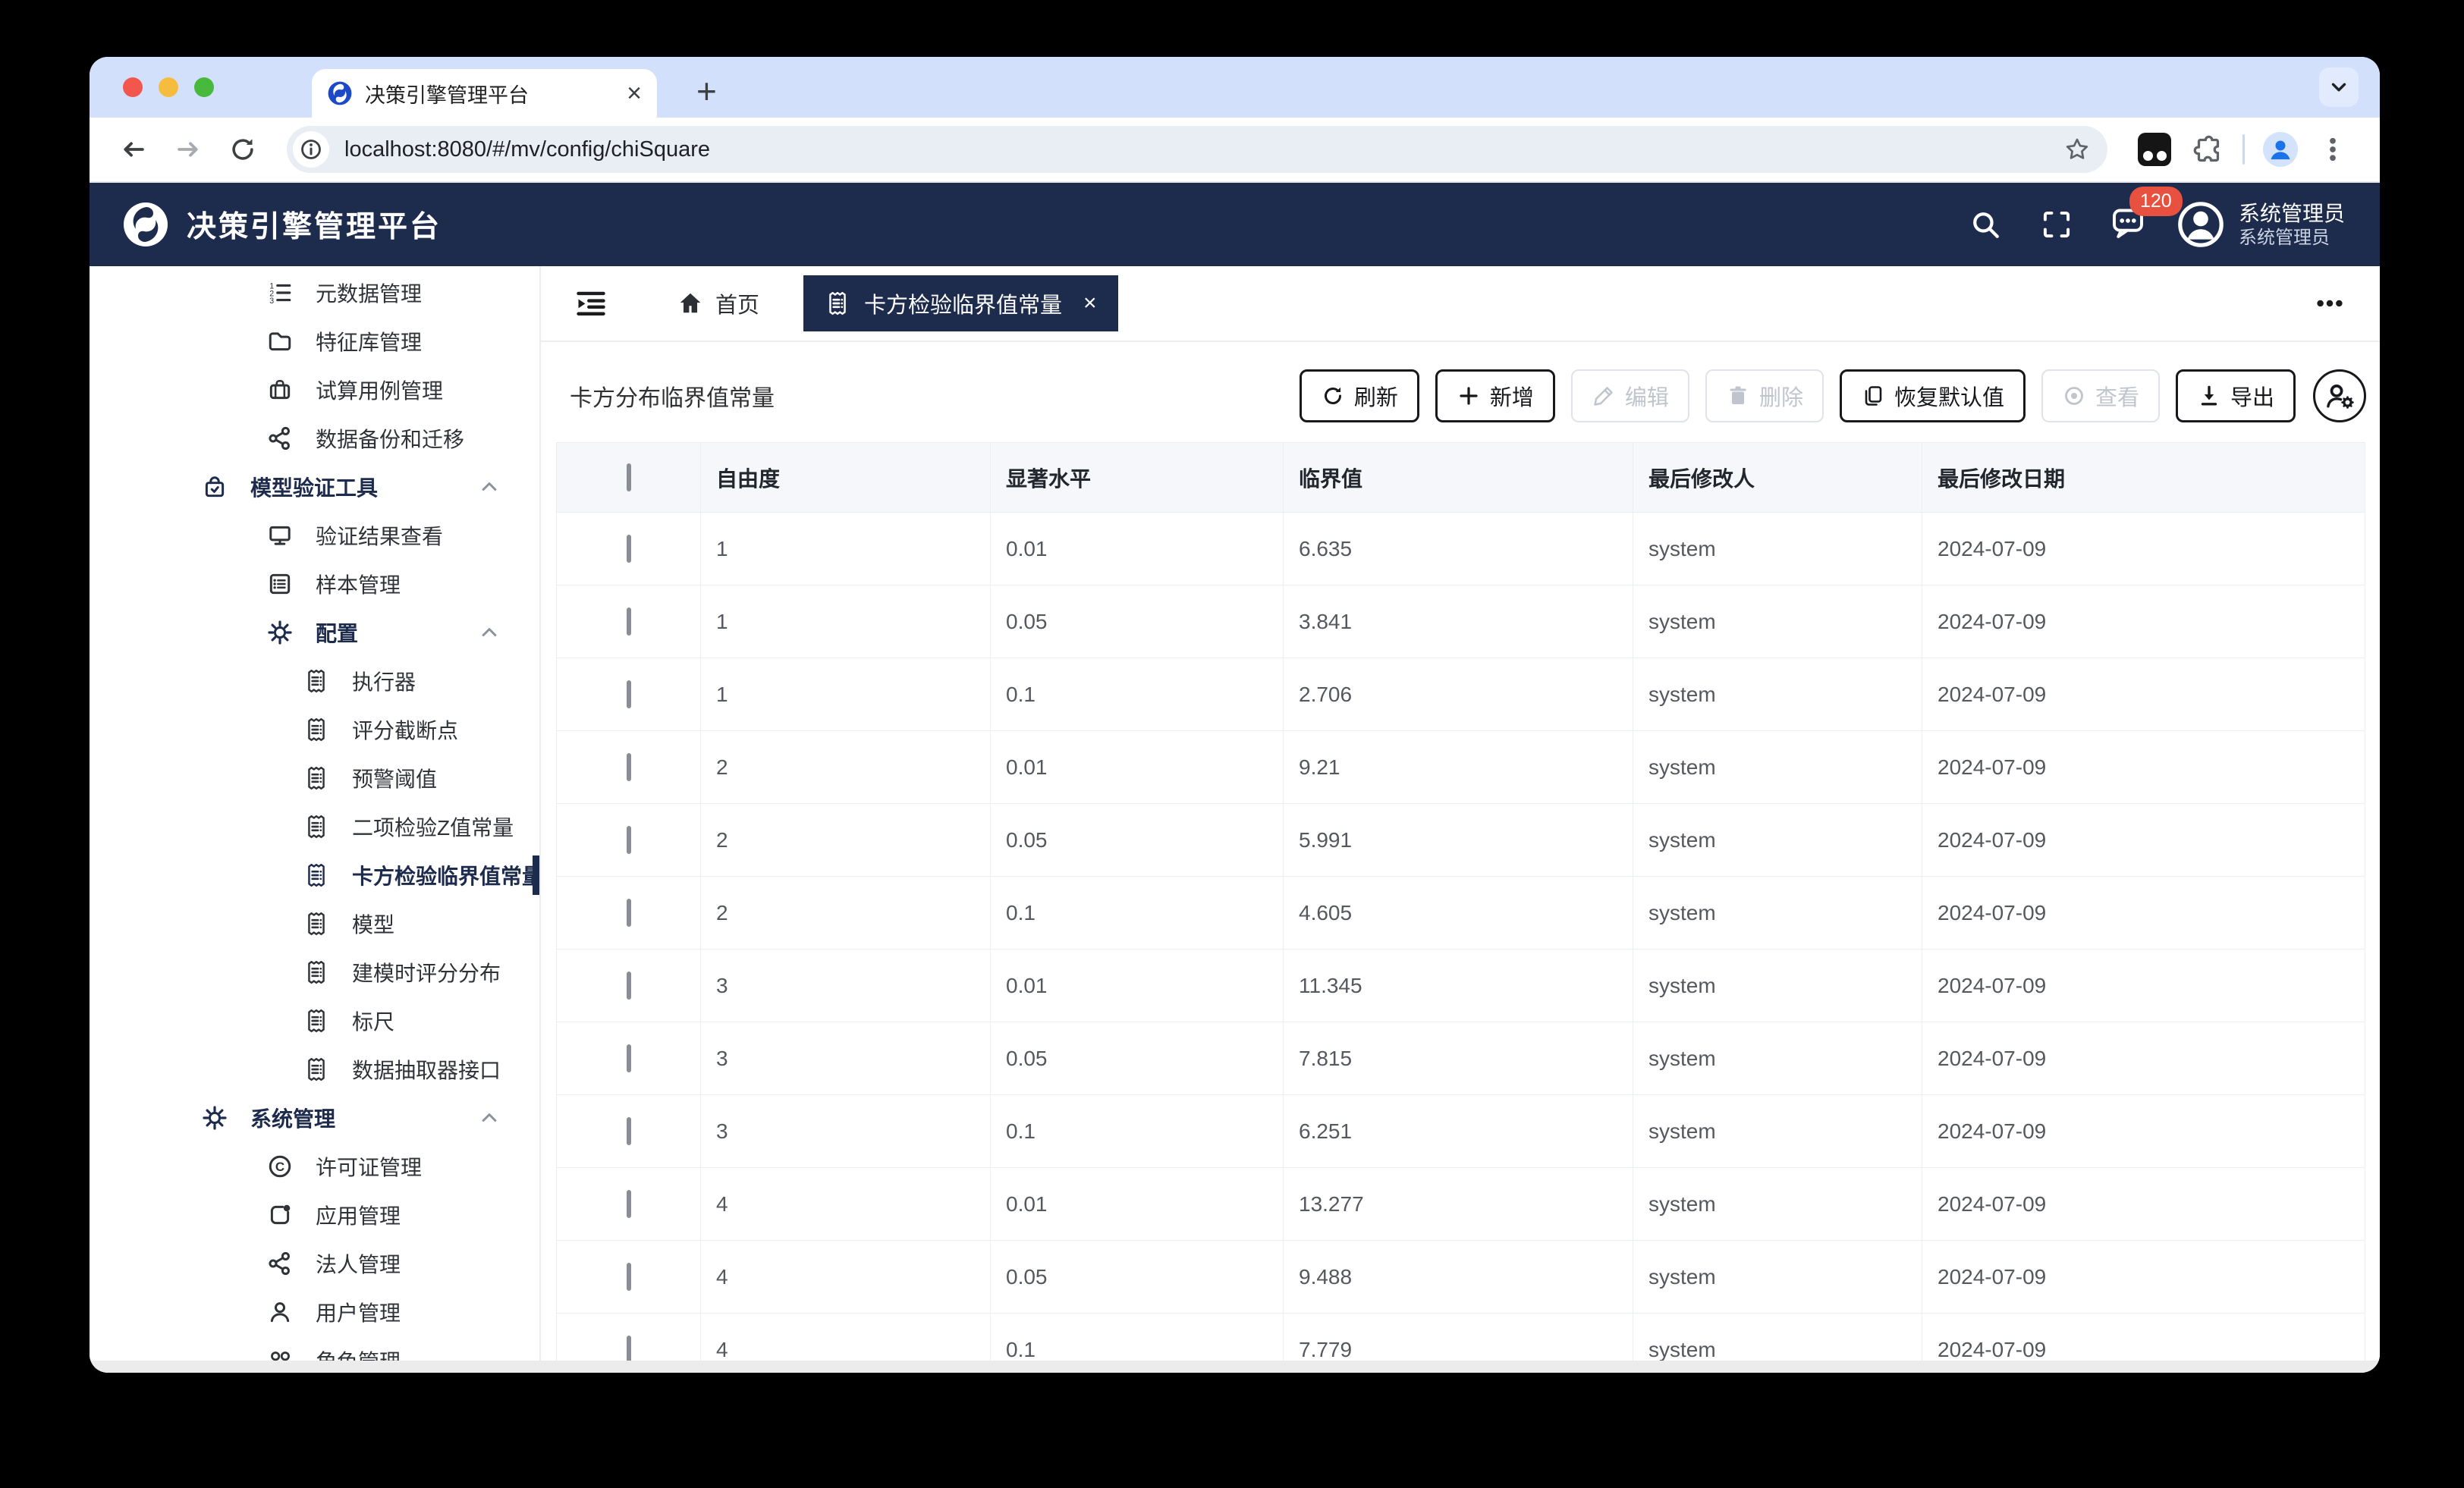  I want to click on sidebar-item: 评分截断点, so click(314, 729).